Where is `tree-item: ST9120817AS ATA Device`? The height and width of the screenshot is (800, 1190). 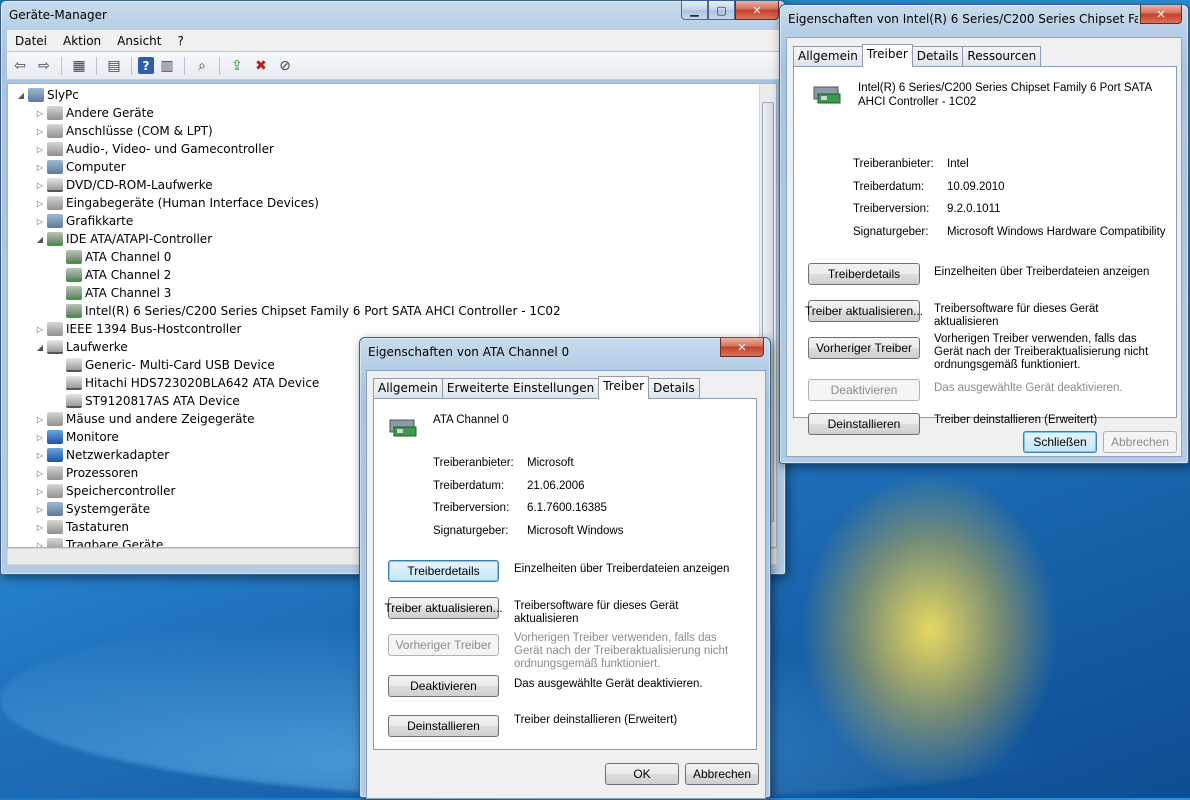 tree-item: ST9120817AS ATA Device is located at coordinates (147, 401).